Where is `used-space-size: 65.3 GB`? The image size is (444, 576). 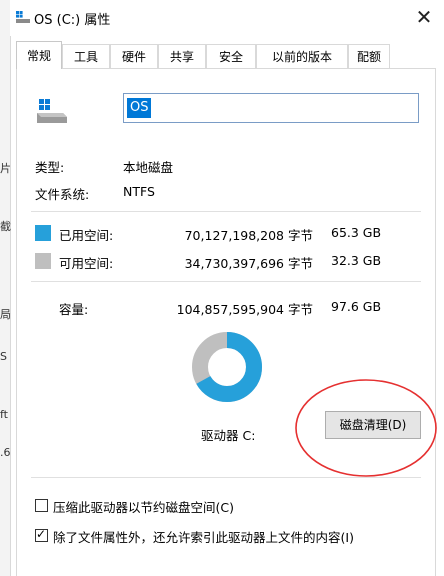 used-space-size: 65.3 GB is located at coordinates (356, 232).